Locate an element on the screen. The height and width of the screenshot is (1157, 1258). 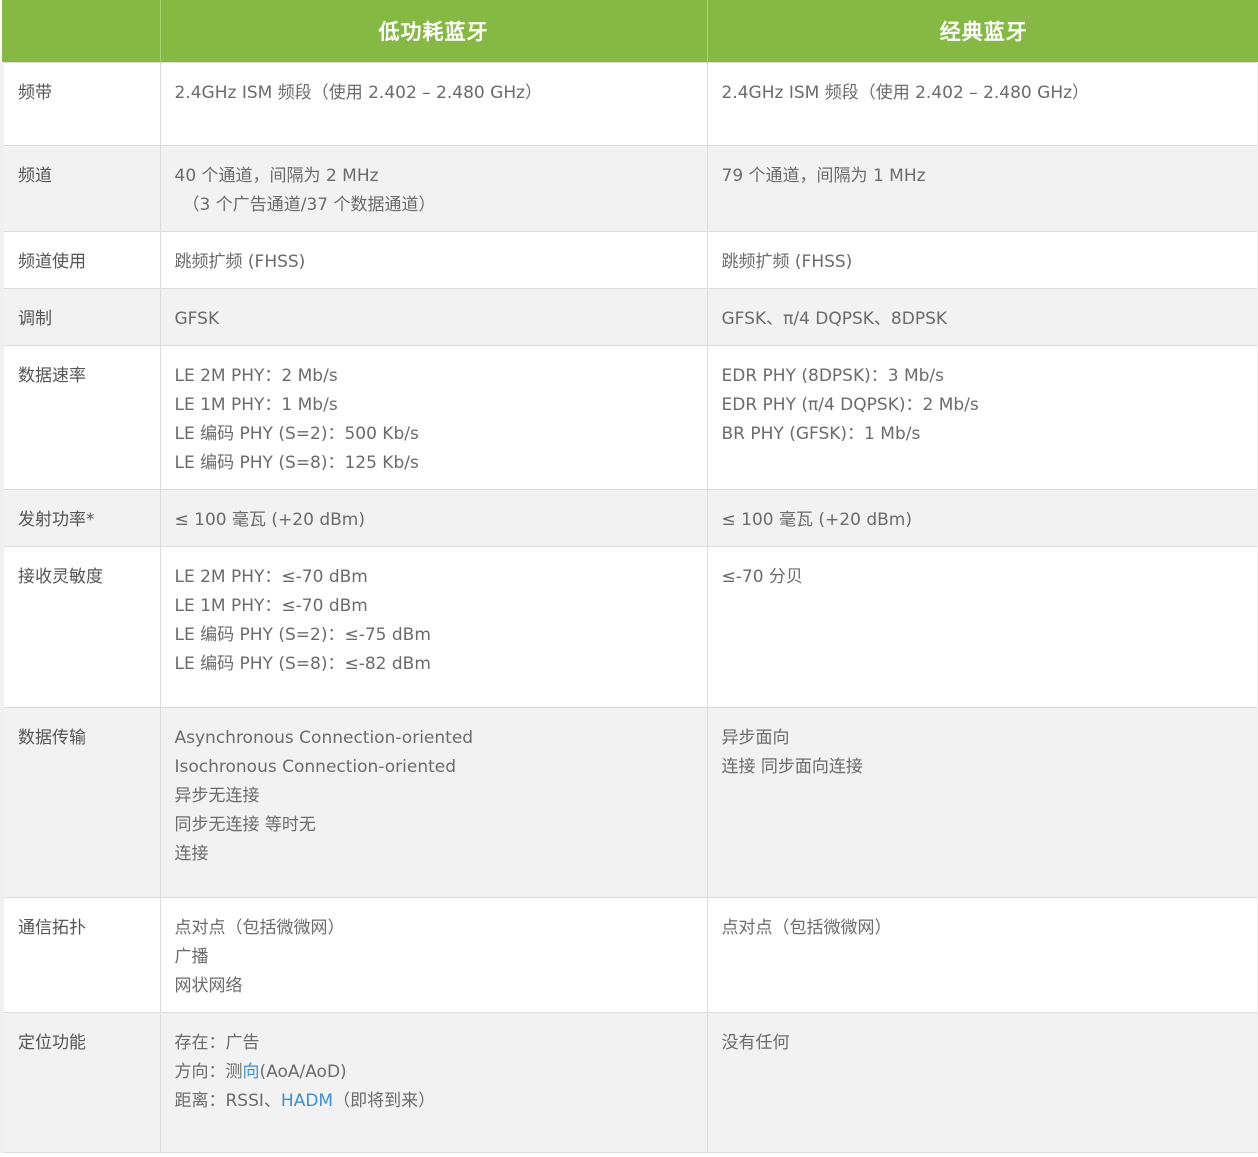
cell-line: 距离：RSSI、HADM（即将到来） is located at coordinates (435, 1101).